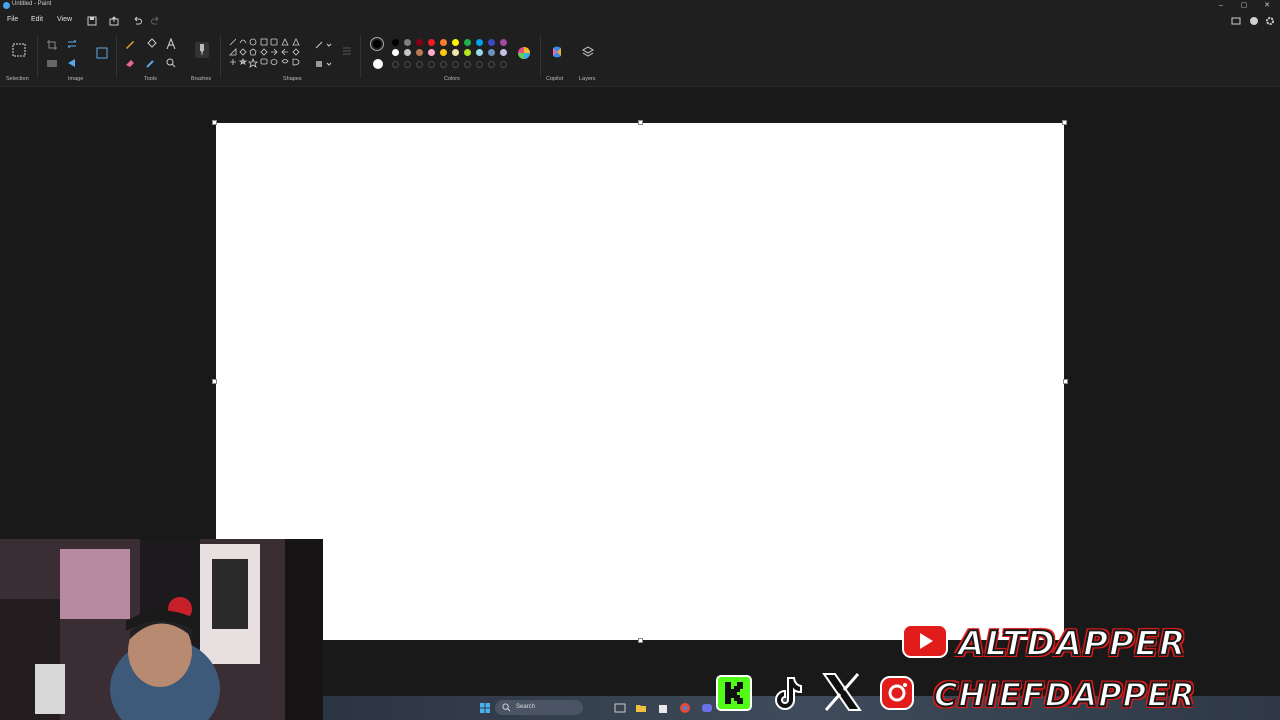  I want to click on image-edit-icon, so click(52, 63).